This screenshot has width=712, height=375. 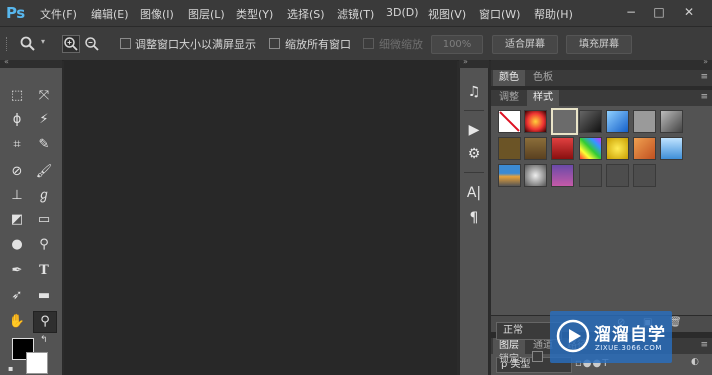 I want to click on blur-tool-icon: ●, so click(x=17, y=245).